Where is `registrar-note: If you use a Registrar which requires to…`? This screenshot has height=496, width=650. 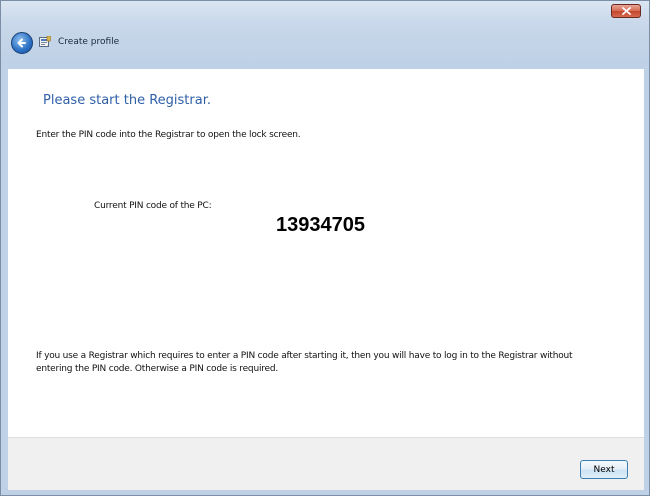 registrar-note: If you use a Registrar which requires to… is located at coordinates (304, 362).